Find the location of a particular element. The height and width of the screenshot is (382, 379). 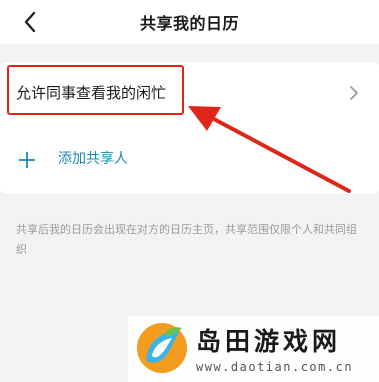

back-button is located at coordinates (30, 22).